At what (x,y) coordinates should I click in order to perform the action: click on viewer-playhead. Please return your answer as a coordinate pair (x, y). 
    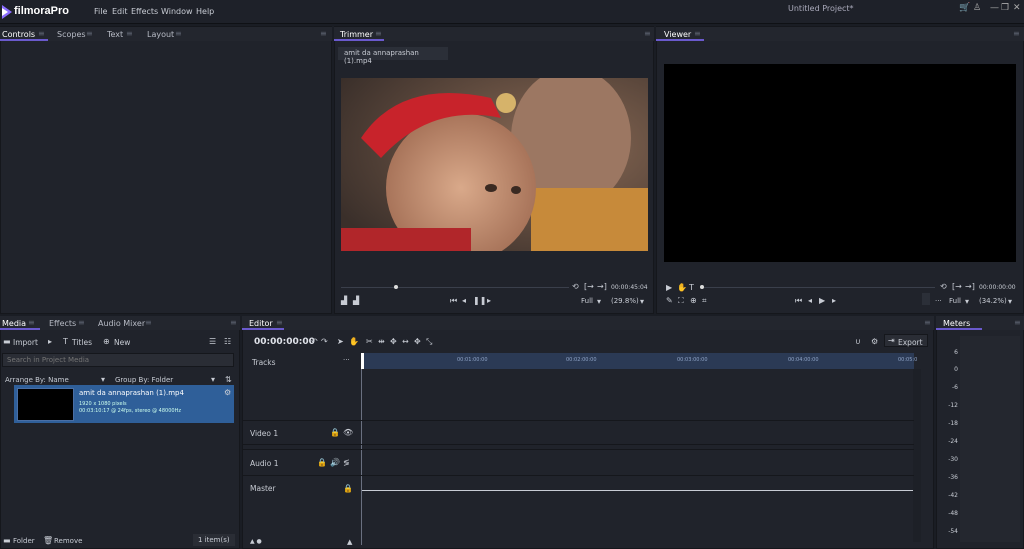
    Looking at the image, I should click on (702, 287).